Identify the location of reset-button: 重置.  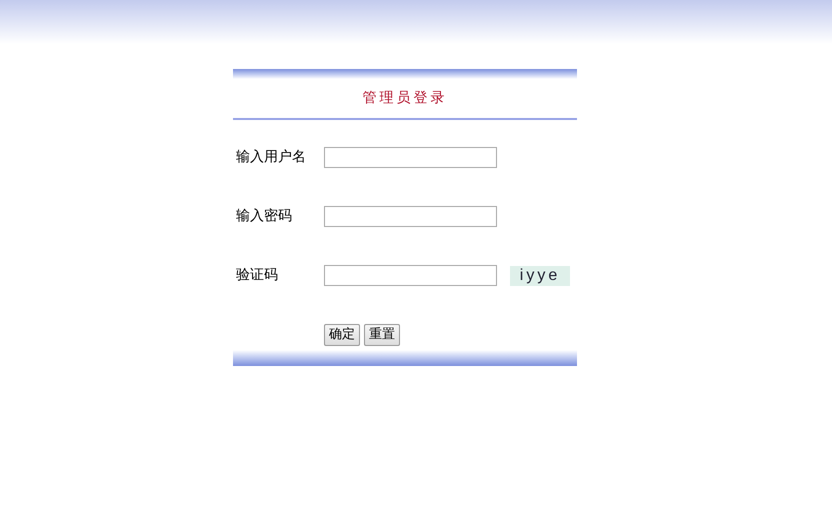
(382, 335).